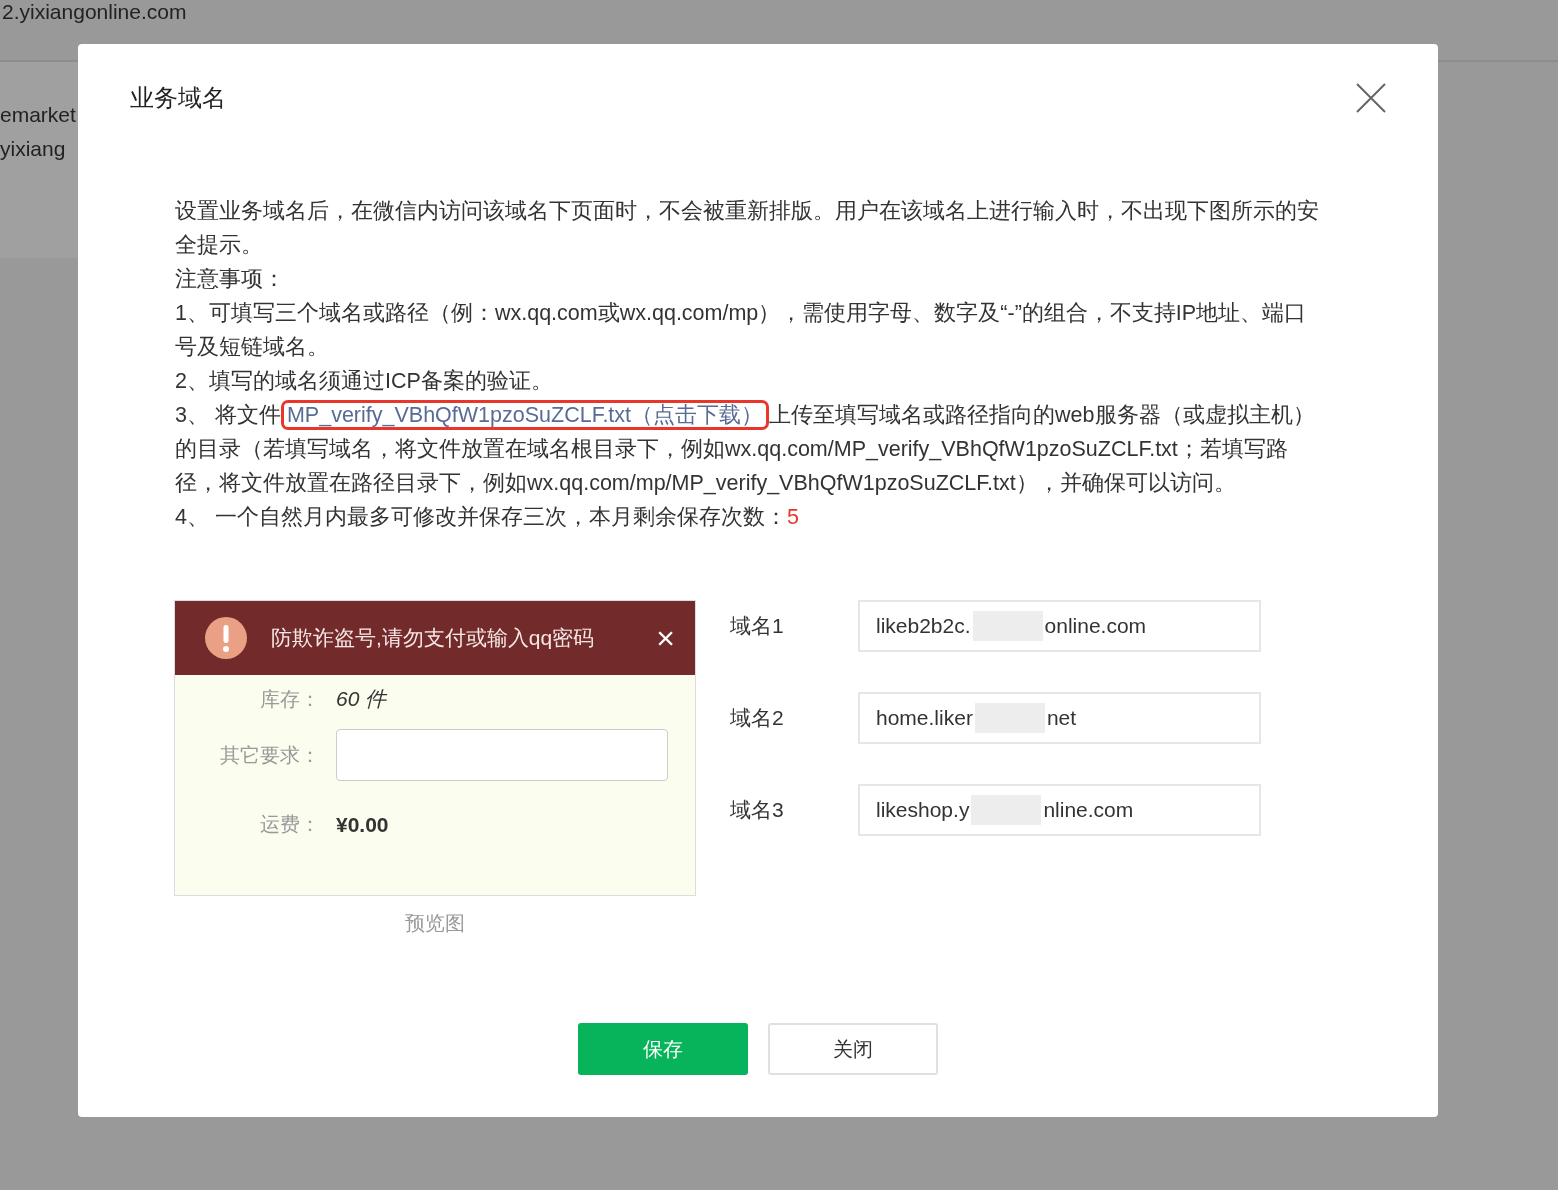  What do you see at coordinates (741, 330) in the screenshot?
I see `note-text: 1、可填写三个域名或路径（例：wx.qq.com或wx.qq.com/mp），需使用字母、数字及“-”的组合，不支持IP地址、端口号及短链域名。` at bounding box center [741, 330].